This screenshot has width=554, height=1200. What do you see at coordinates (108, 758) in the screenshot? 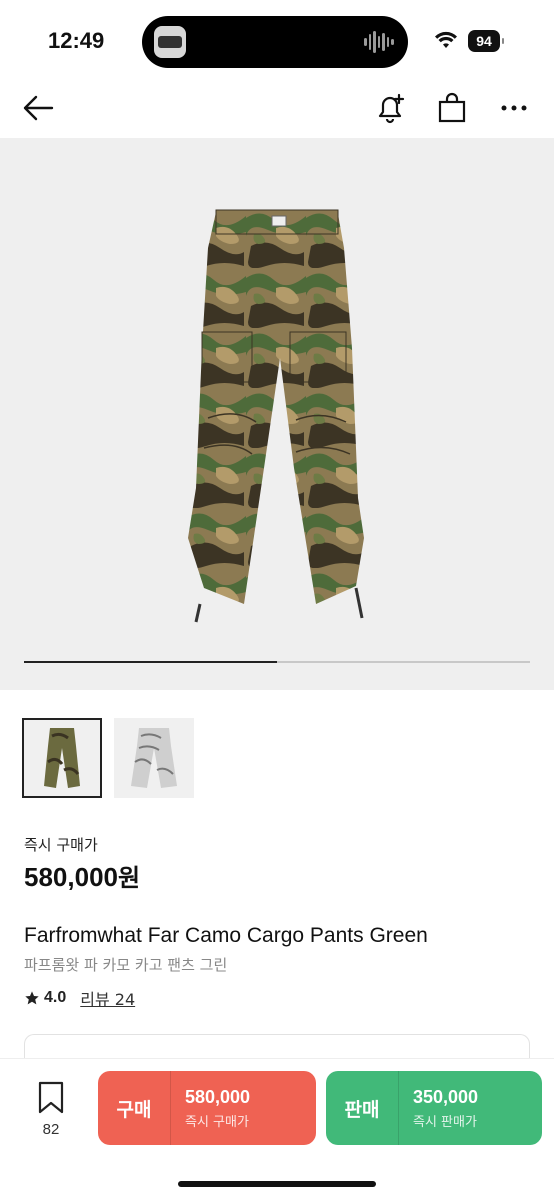
I see `thumbnail-list` at bounding box center [108, 758].